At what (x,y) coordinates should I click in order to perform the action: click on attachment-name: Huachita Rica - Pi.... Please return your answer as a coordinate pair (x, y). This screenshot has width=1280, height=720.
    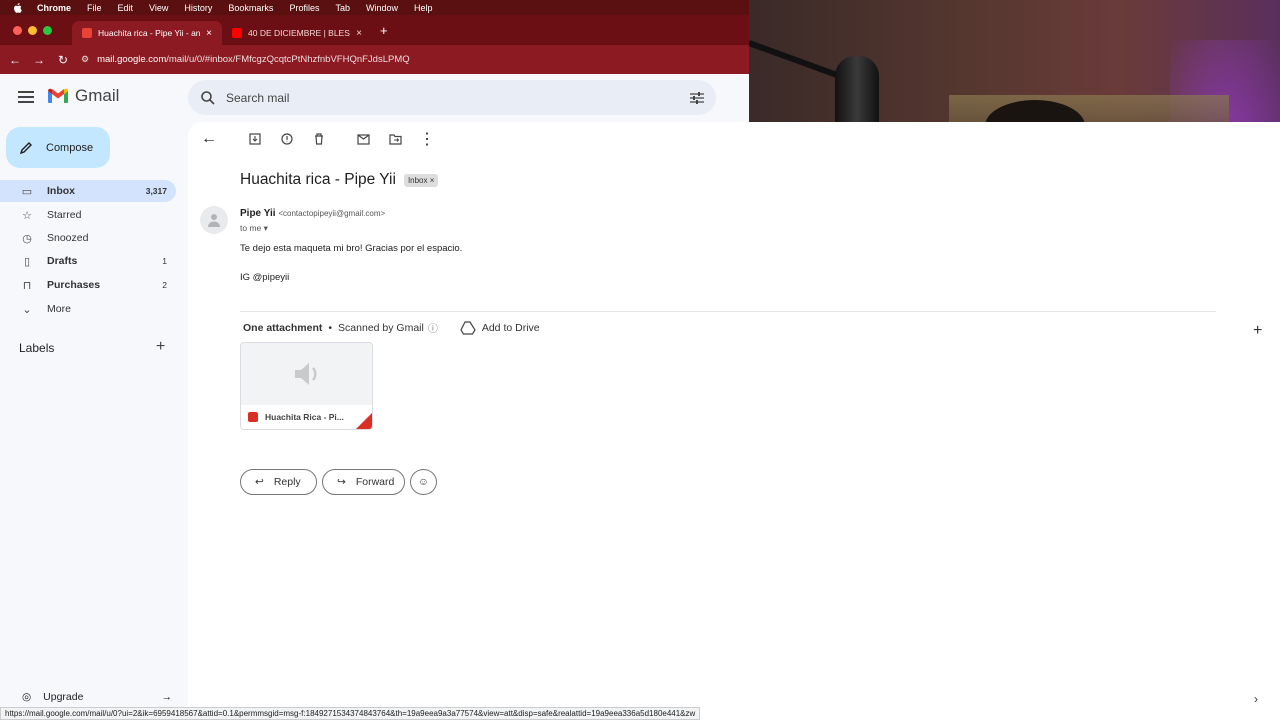
    Looking at the image, I should click on (304, 417).